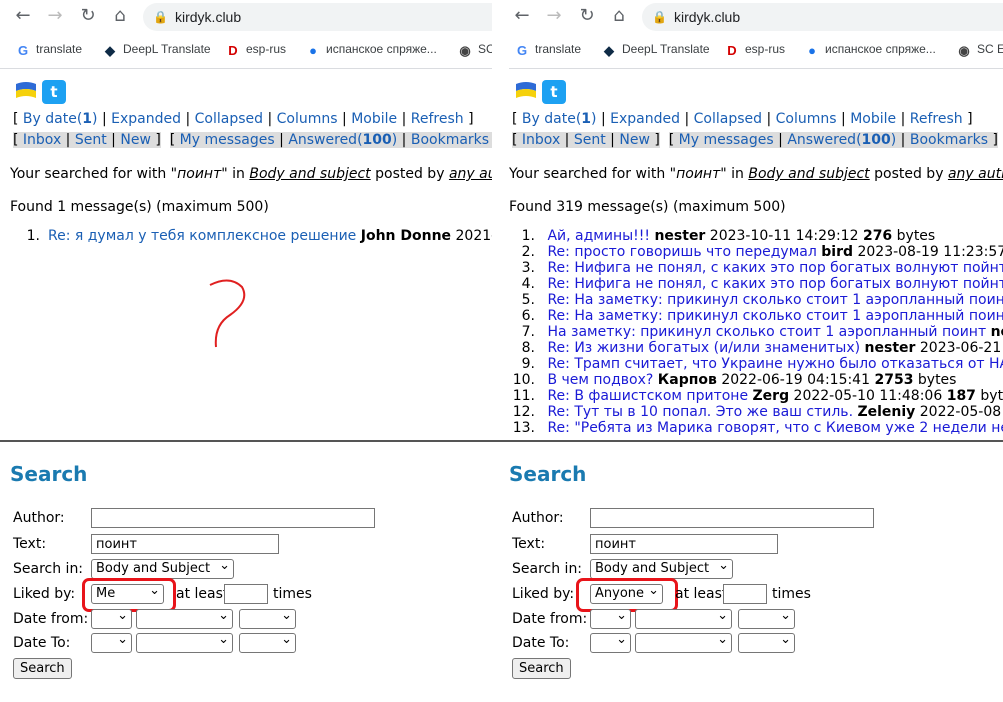  What do you see at coordinates (647, 396) in the screenshot?
I see `result-link: Re: В фашистском притоне` at bounding box center [647, 396].